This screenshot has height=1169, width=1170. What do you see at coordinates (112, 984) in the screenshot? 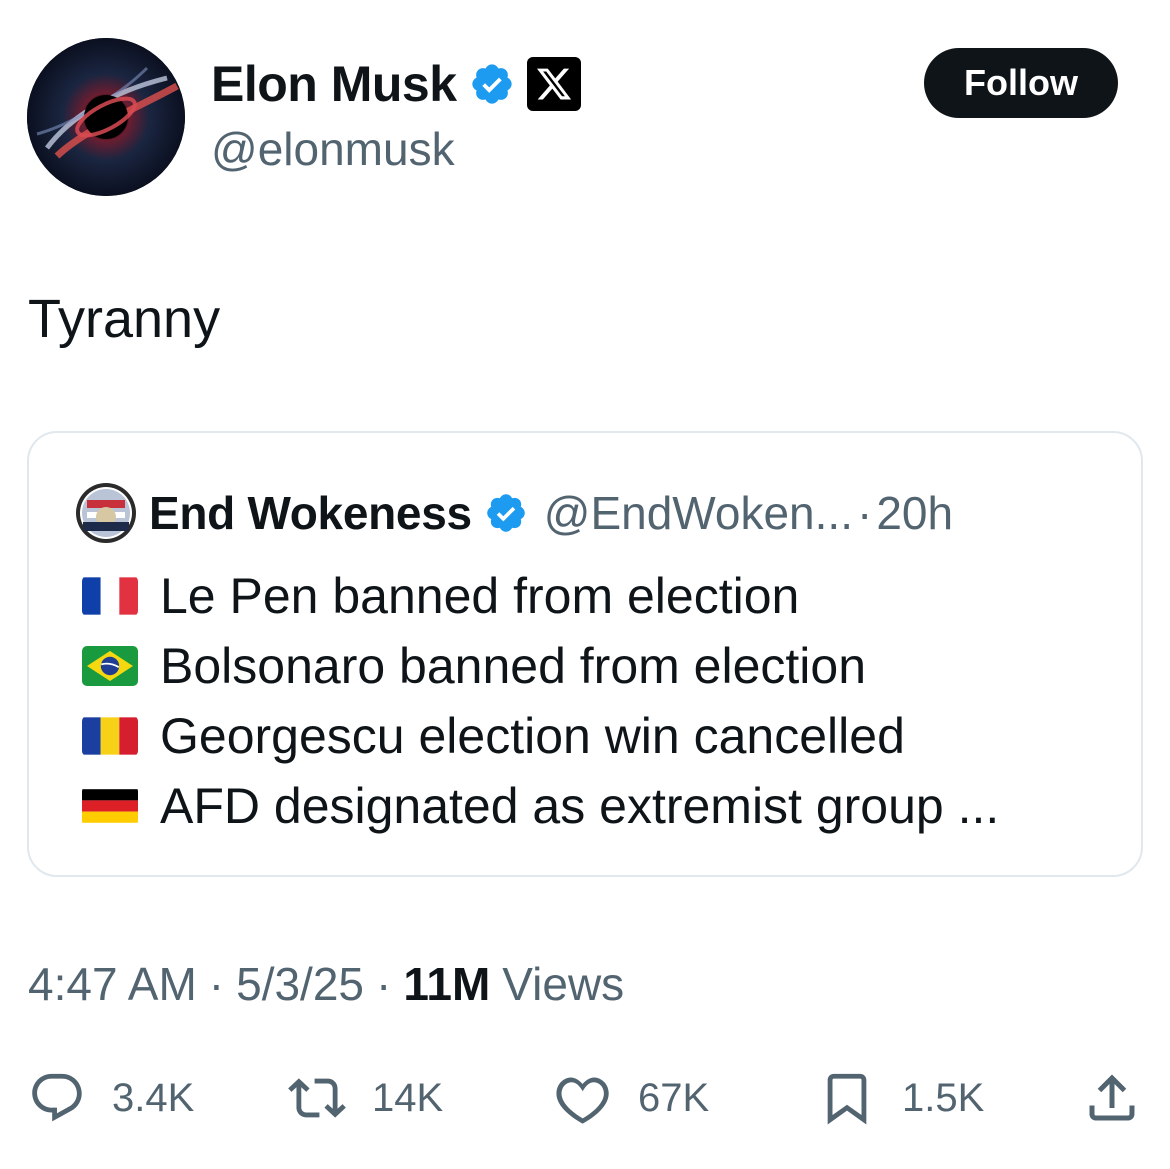
I see `tweet-time: 4:47 AM` at bounding box center [112, 984].